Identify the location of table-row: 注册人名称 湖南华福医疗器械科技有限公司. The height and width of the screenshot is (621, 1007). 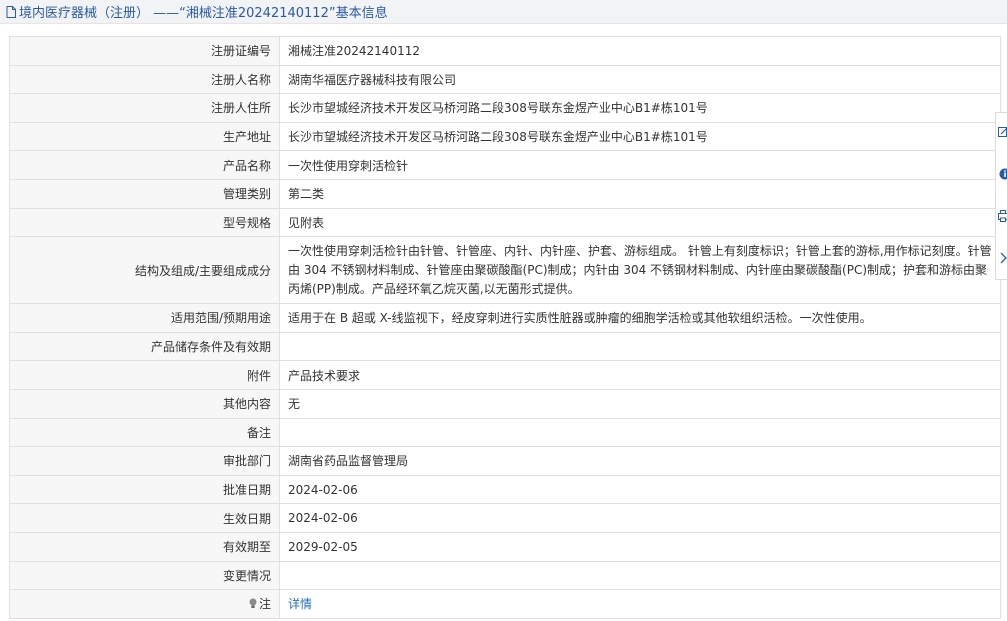
(505, 79).